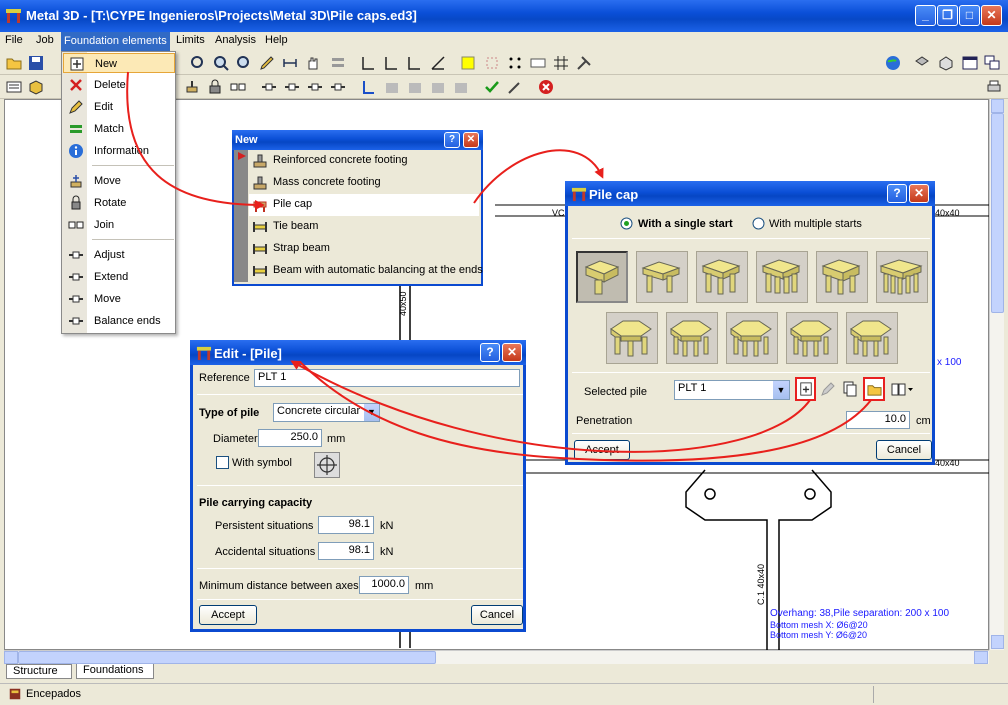 The height and width of the screenshot is (705, 1008). I want to click on menu-item-edit: Edit, so click(119, 107).